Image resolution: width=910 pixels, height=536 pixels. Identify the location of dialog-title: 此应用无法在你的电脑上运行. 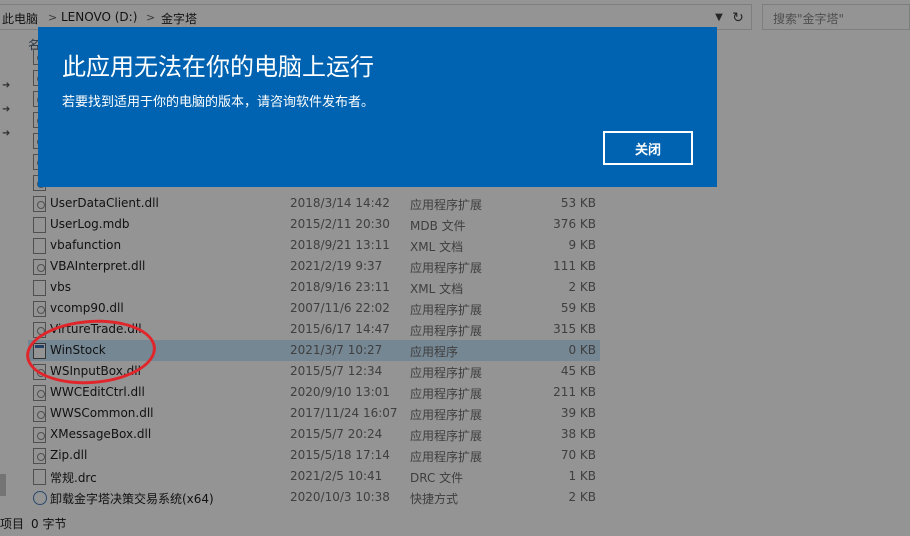
(218, 67).